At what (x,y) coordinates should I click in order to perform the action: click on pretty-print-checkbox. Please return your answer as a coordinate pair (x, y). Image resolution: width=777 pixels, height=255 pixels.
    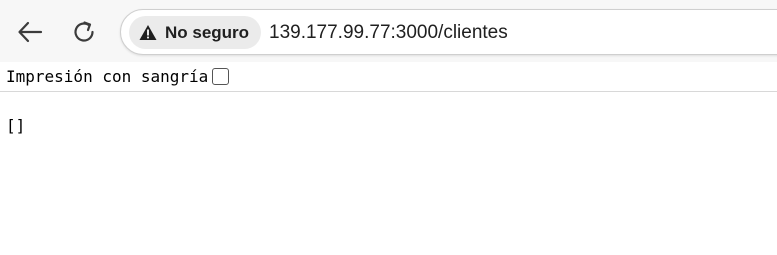
    Looking at the image, I should click on (221, 76).